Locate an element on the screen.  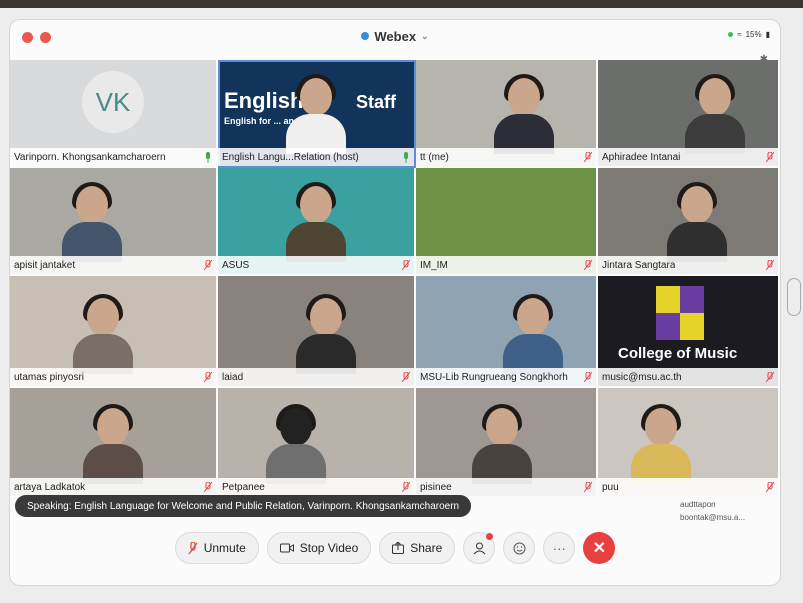
participant-tile: Petpanee is located at coordinates (317, 443).